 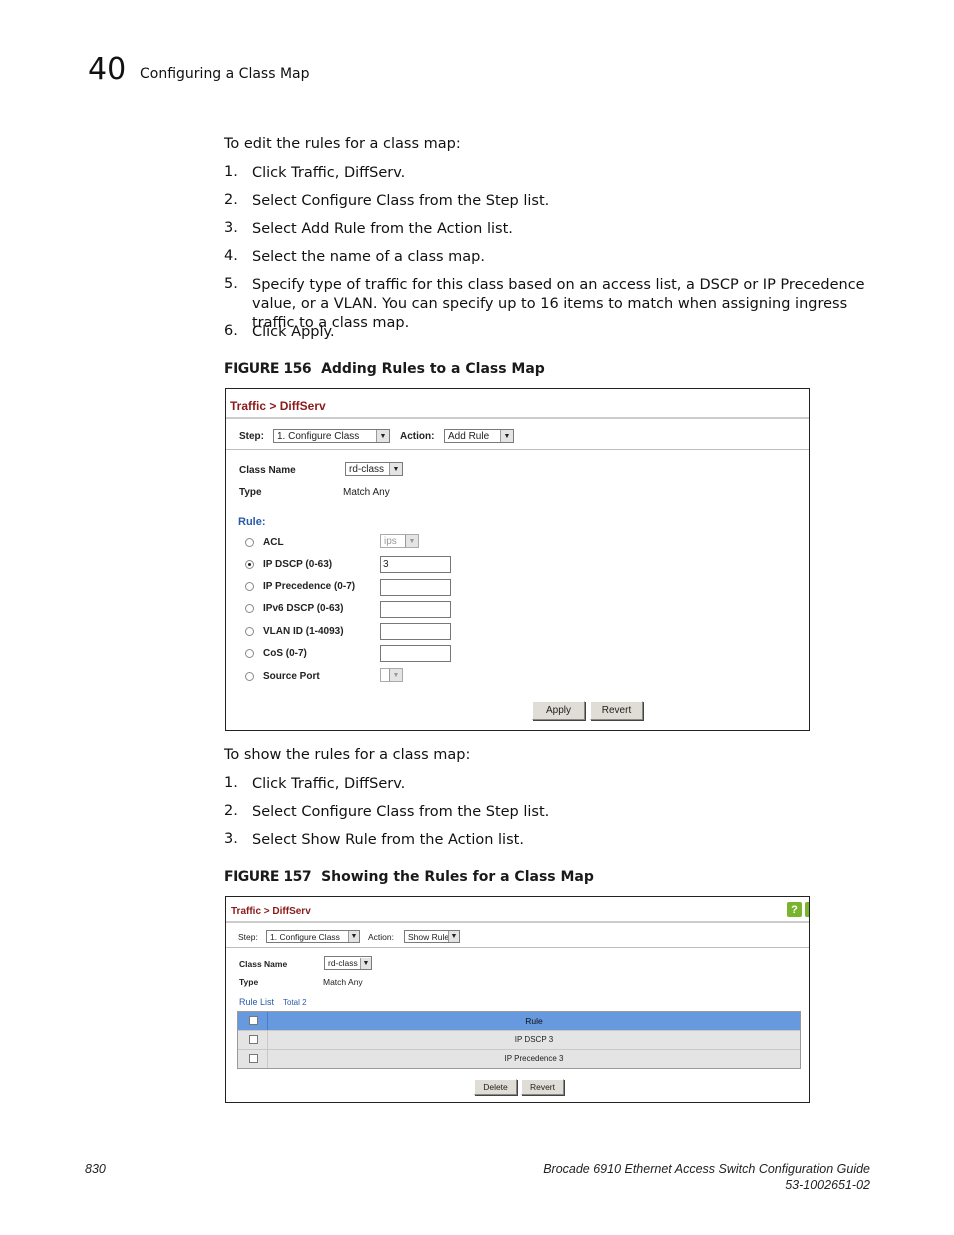 I want to click on action-select: Show Rule ▼, so click(x=432, y=936).